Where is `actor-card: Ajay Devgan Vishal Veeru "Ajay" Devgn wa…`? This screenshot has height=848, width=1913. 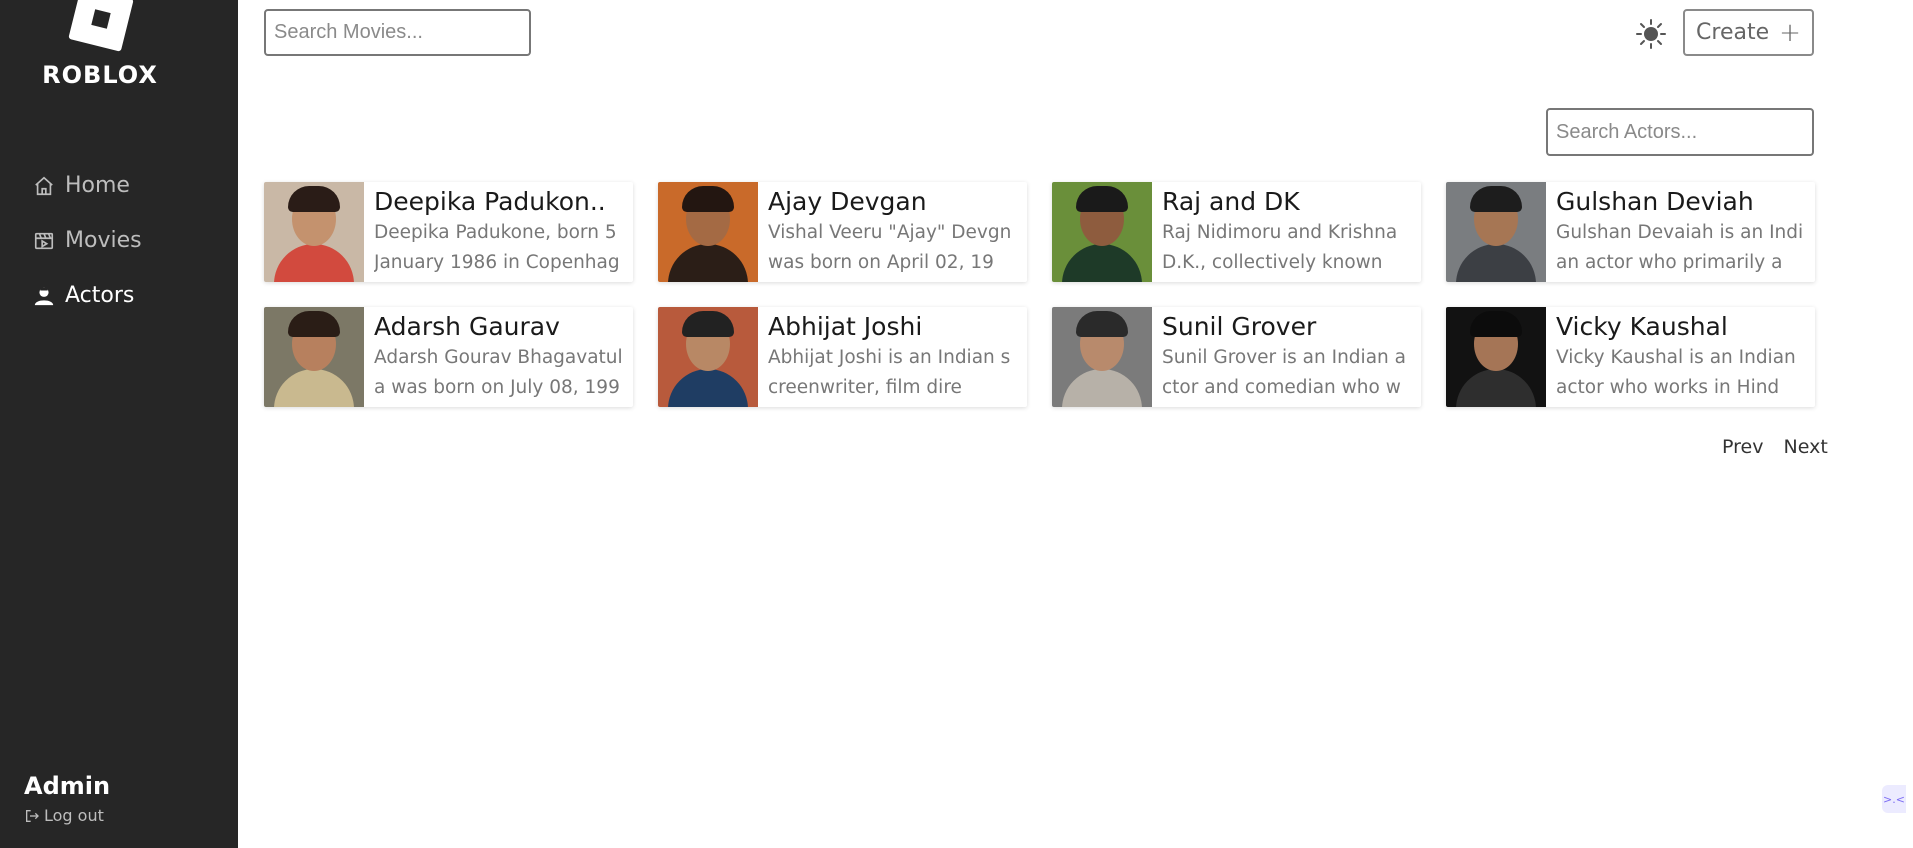
actor-card: Ajay Devgan Vishal Veeru "Ajay" Devgn wa… is located at coordinates (842, 232).